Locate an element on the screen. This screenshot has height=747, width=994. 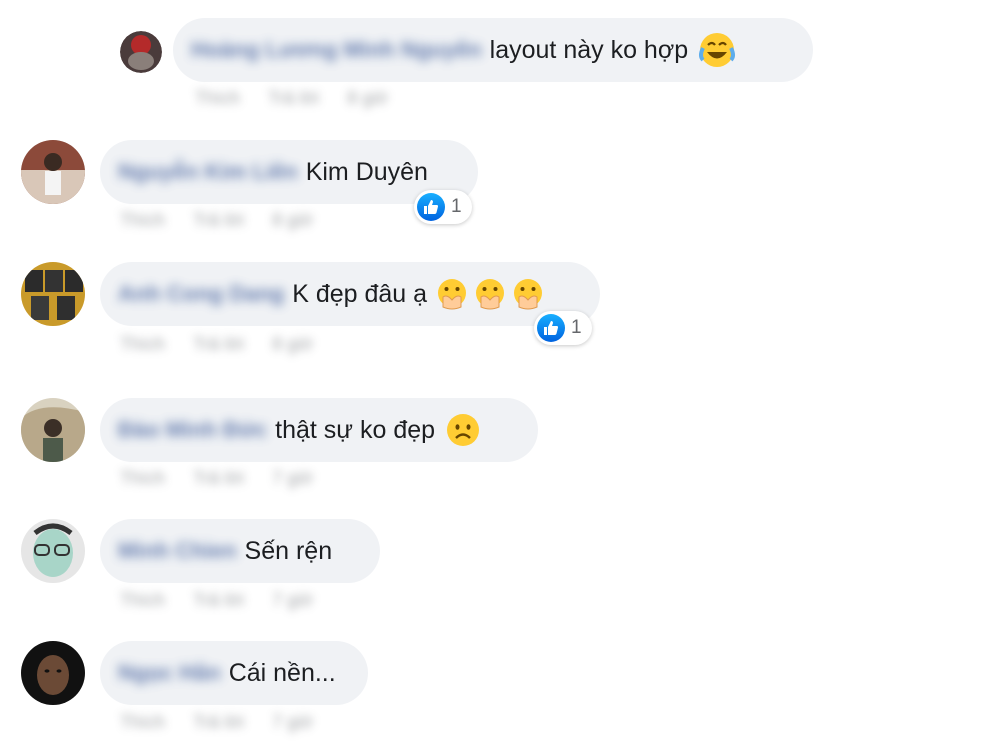
laugh-cry-emoji-icon is located at coordinates (717, 50).